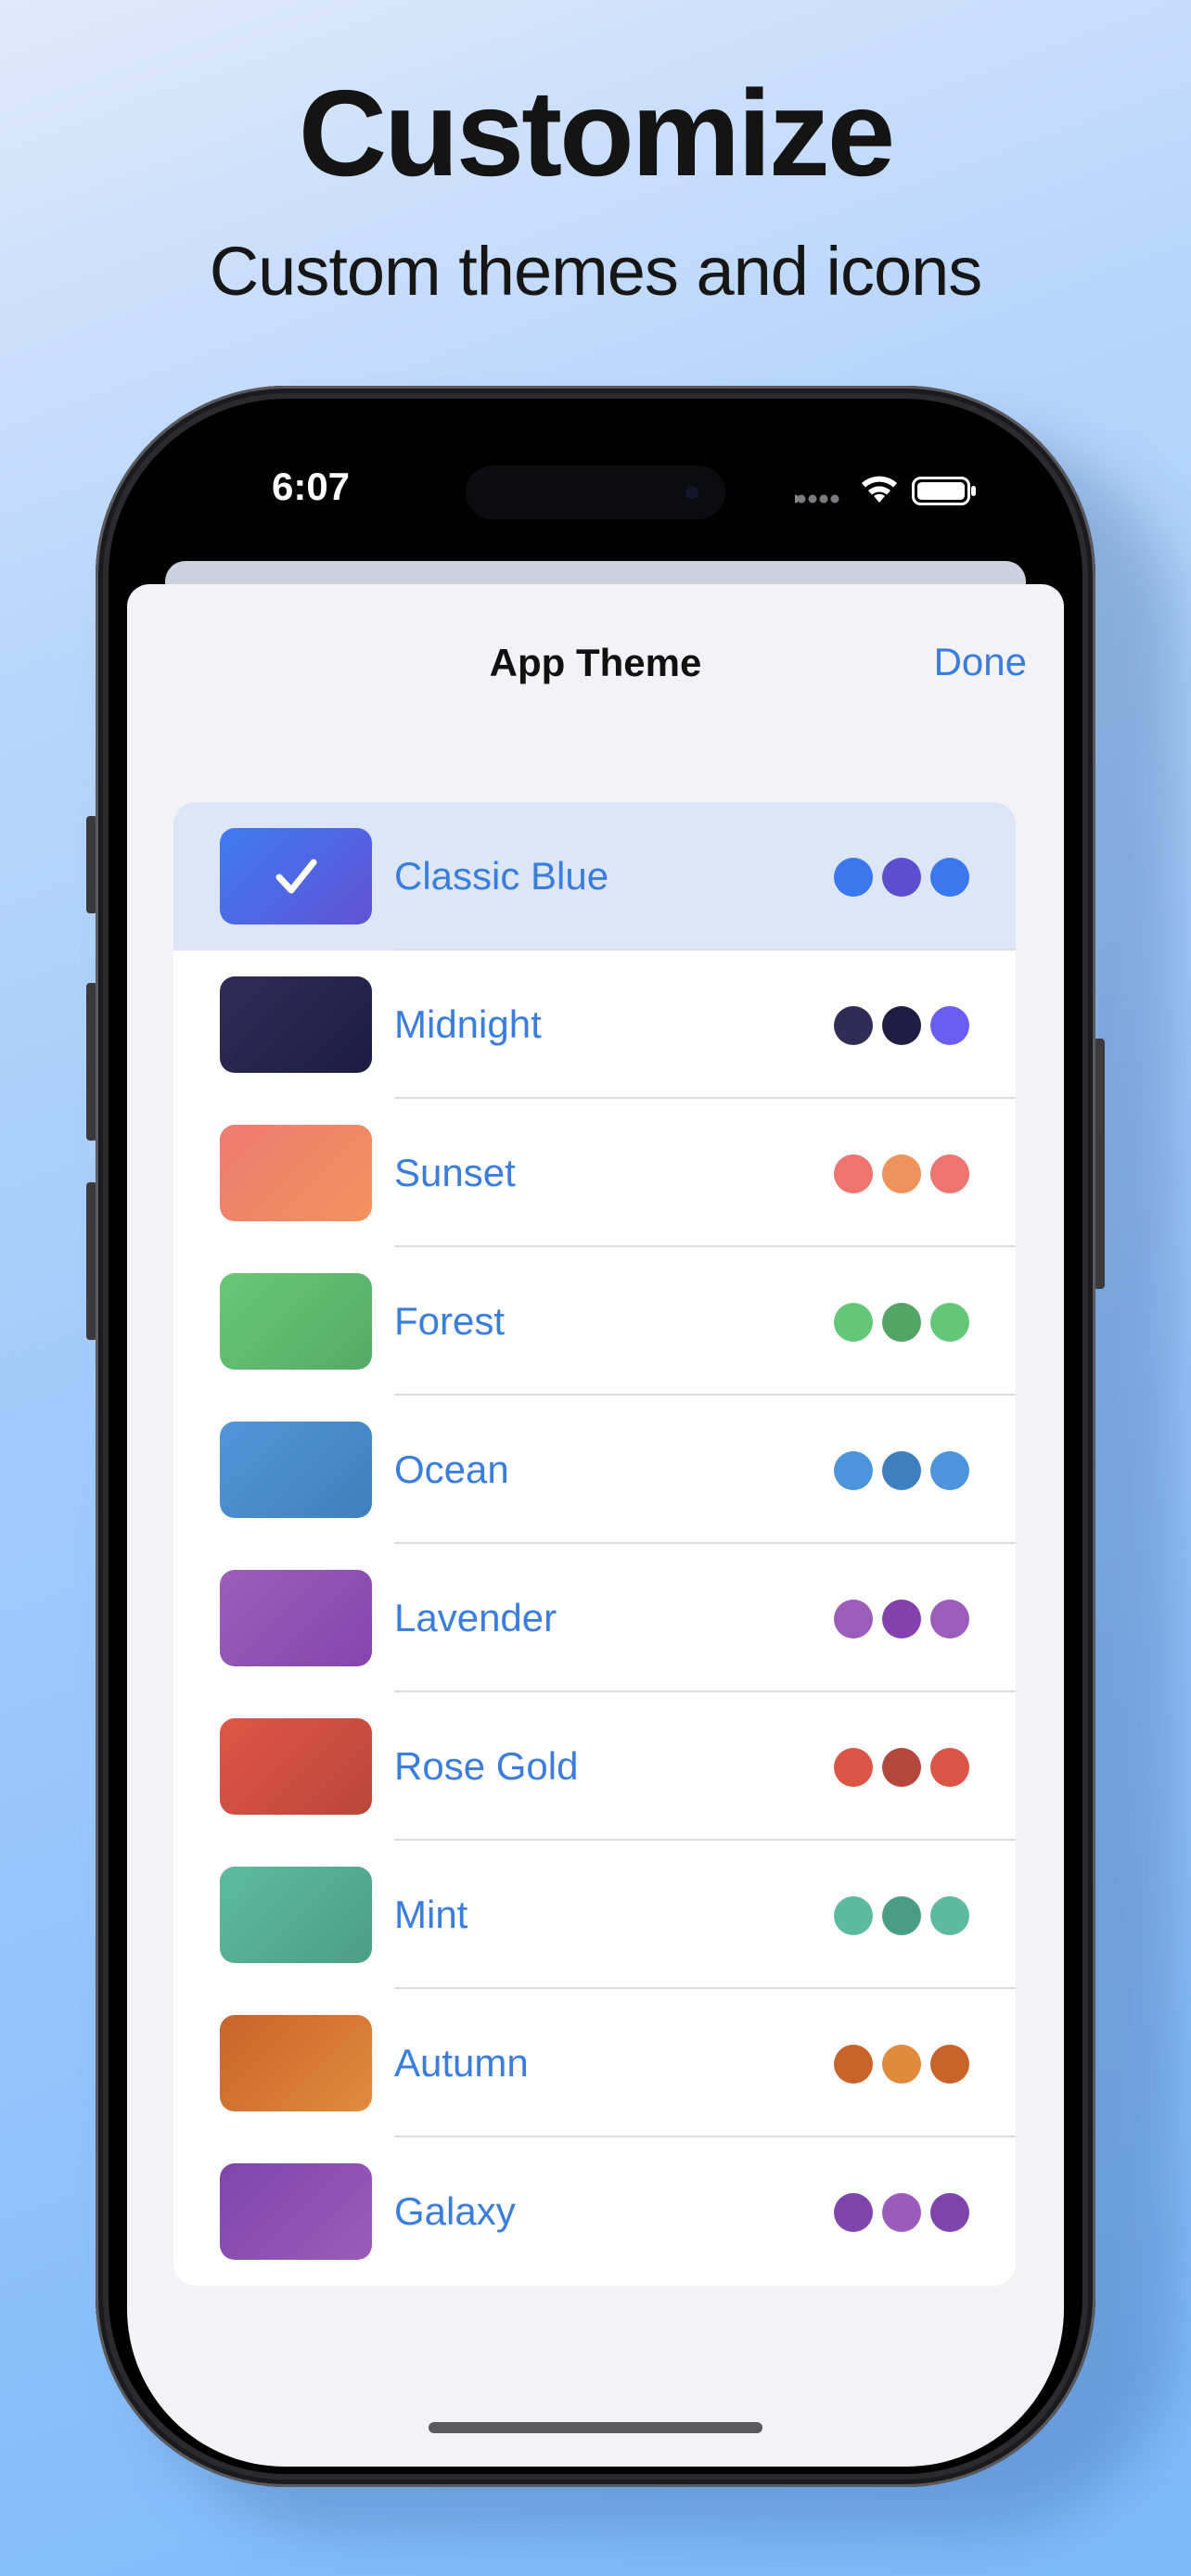 Image resolution: width=1191 pixels, height=2576 pixels. Describe the element at coordinates (692, 492) in the screenshot. I see `camera-icon` at that location.